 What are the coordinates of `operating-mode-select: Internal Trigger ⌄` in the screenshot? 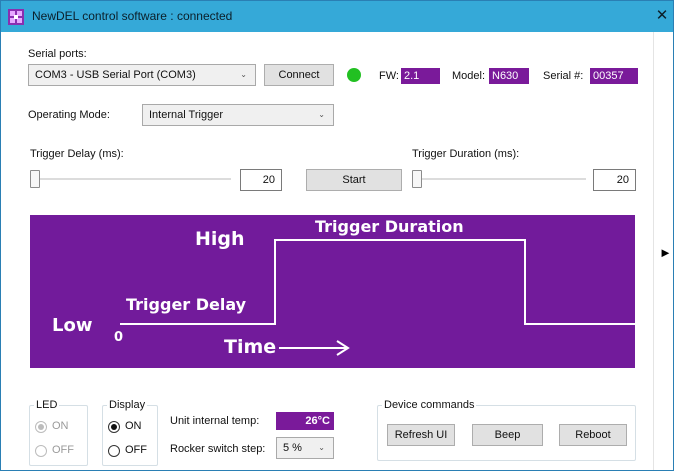 It's located at (238, 115).